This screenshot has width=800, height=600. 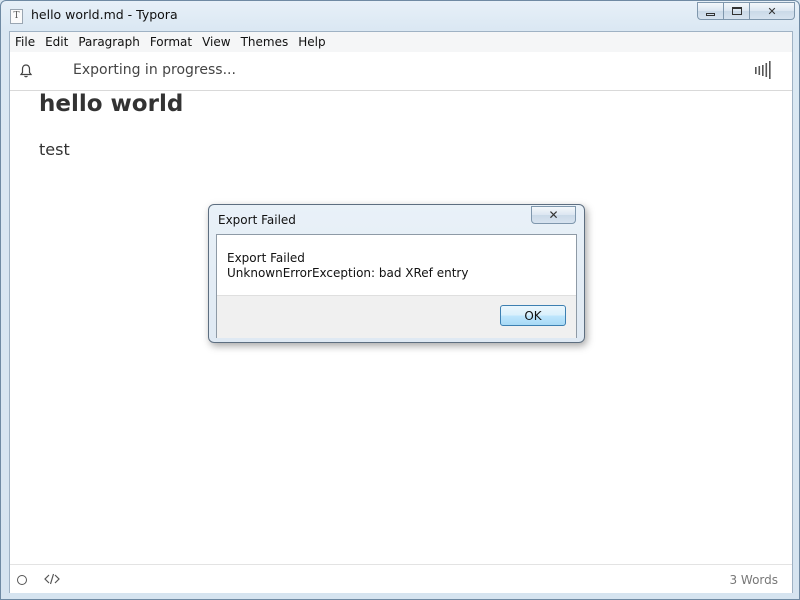 What do you see at coordinates (710, 14) in the screenshot?
I see `minimize-icon` at bounding box center [710, 14].